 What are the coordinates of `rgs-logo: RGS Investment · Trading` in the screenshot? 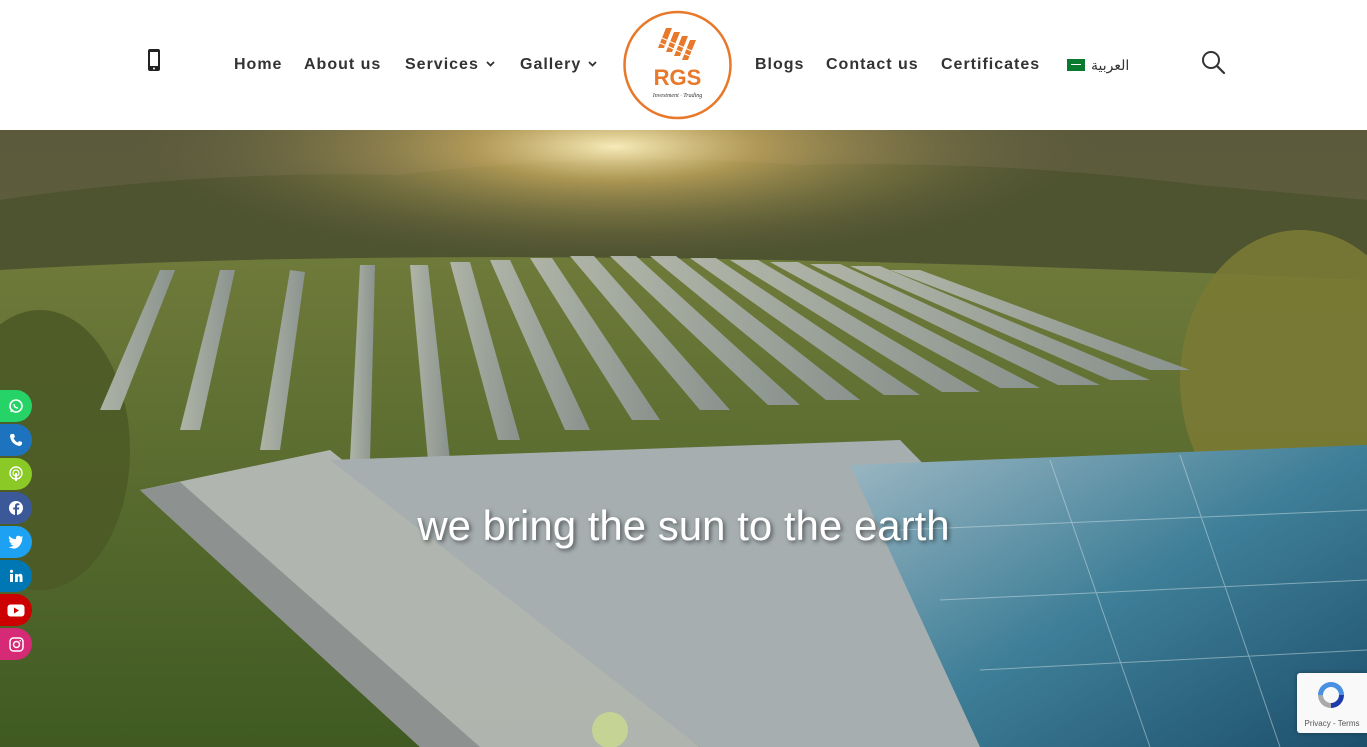 It's located at (677, 65).